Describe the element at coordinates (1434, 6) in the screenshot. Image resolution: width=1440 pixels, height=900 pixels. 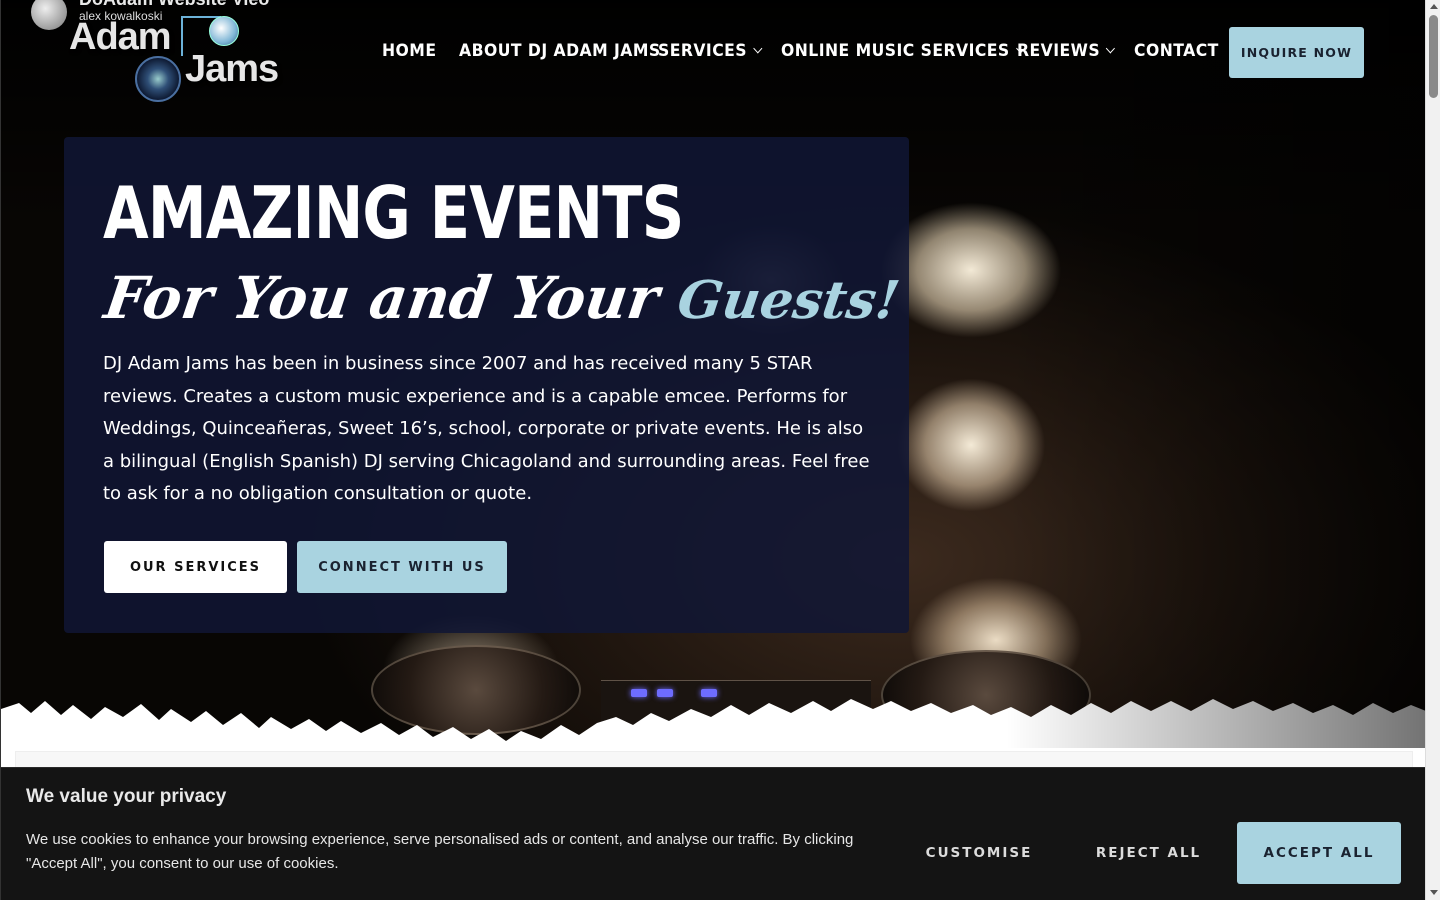
I see `scroll-up-arrow-icon` at that location.